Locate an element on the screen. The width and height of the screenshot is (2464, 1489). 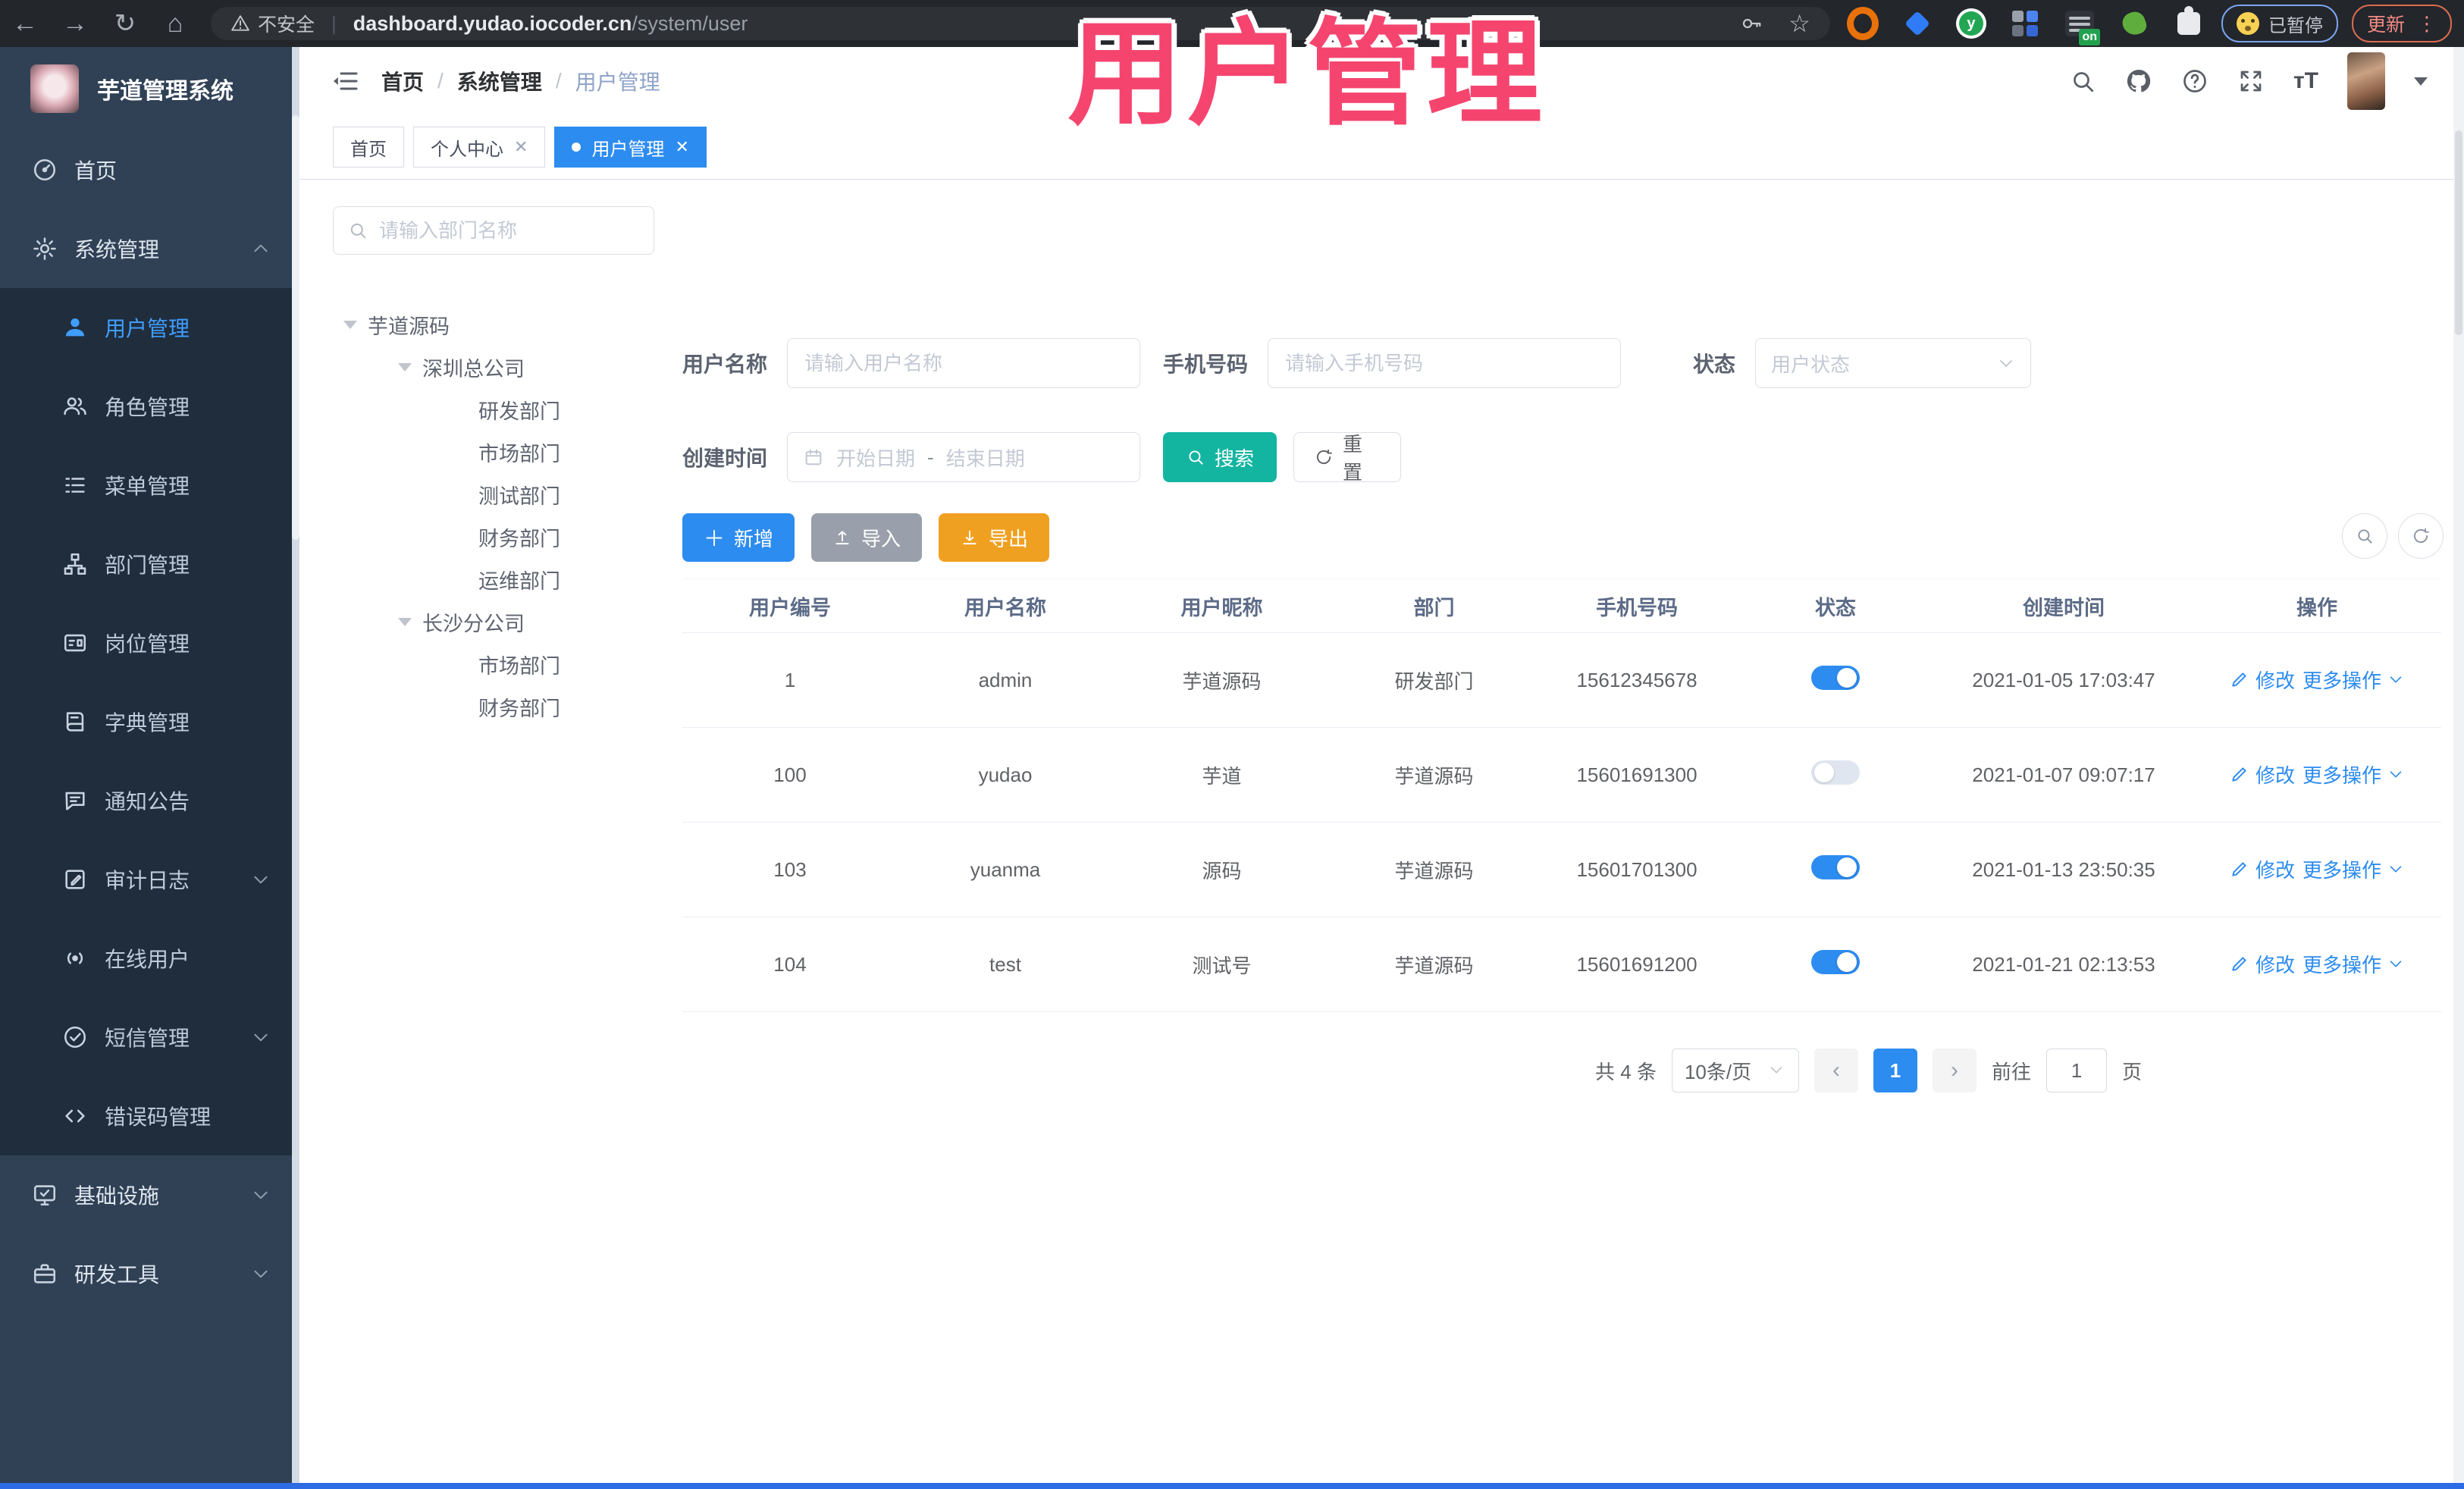
tab-user-mgmt: 用户管理 ✕ is located at coordinates (631, 148).